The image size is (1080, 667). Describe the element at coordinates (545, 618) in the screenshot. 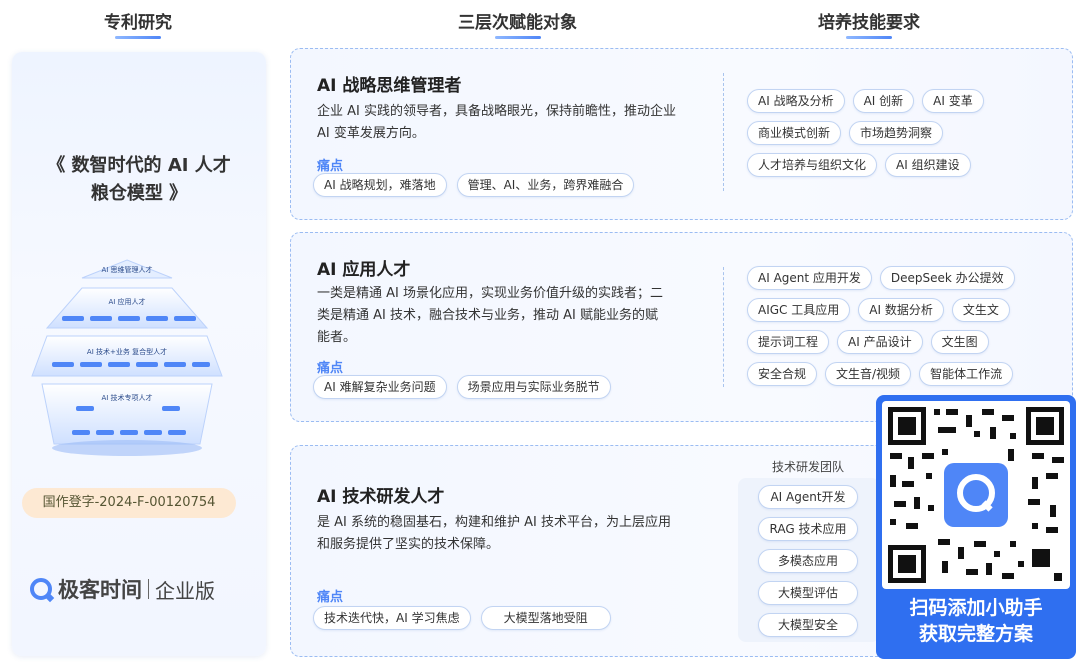

I see `pain-tag: 大模型落地受阻` at that location.